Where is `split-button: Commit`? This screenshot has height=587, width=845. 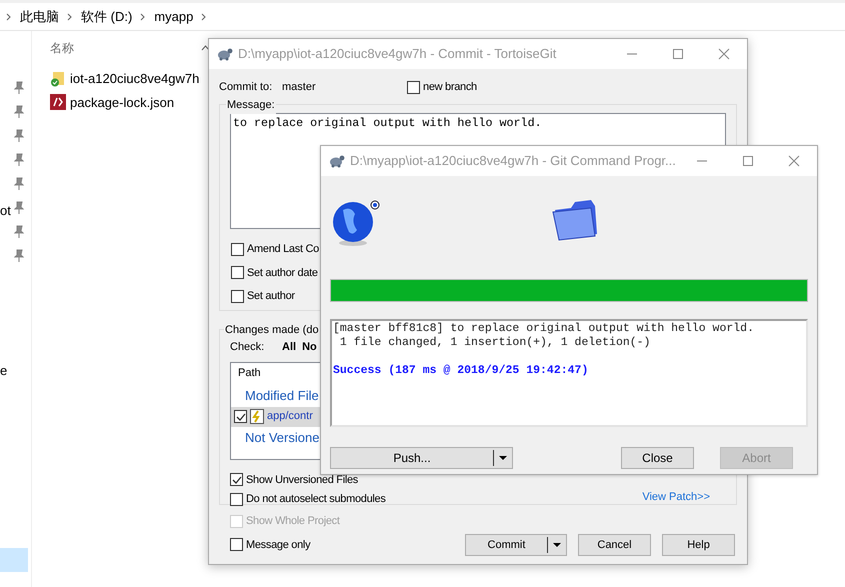 split-button: Commit is located at coordinates (516, 545).